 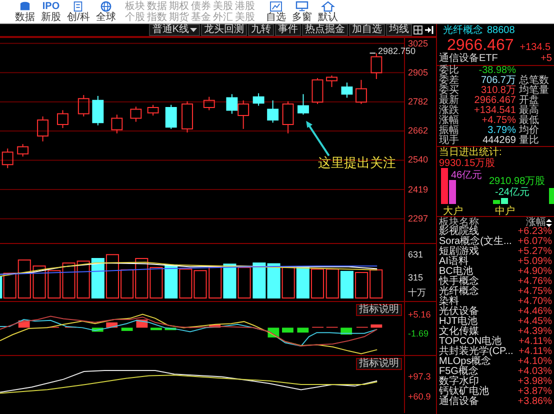 I want to click on axis-label: 2419, so click(x=418, y=189).